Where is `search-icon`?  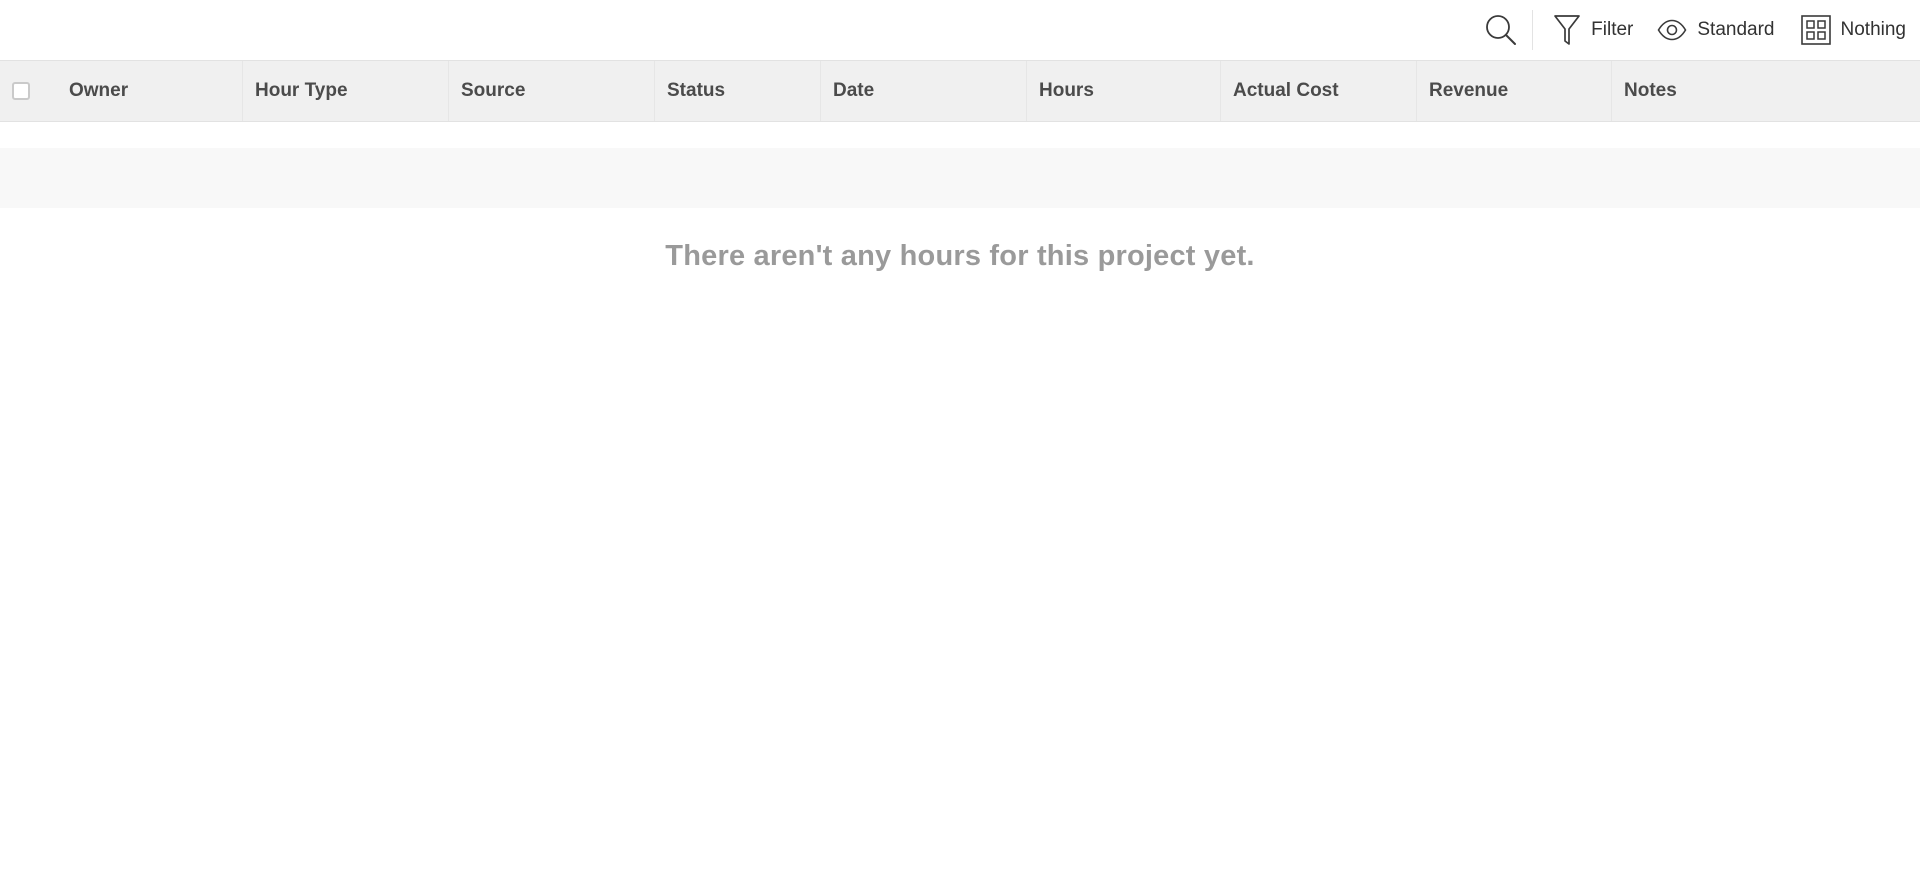 search-icon is located at coordinates (1501, 30).